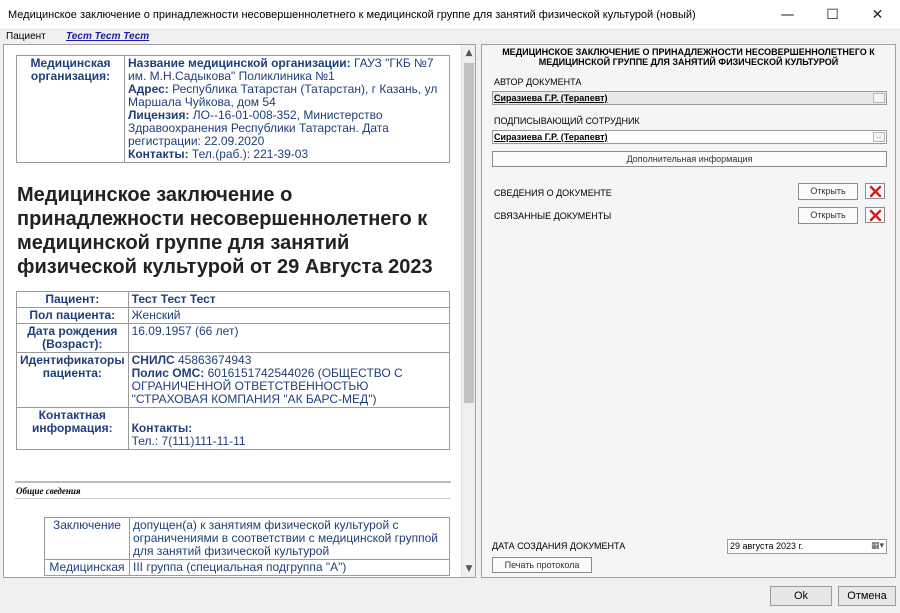  I want to click on dob-field-label: Дата рождения (Возраст):, so click(72, 338).